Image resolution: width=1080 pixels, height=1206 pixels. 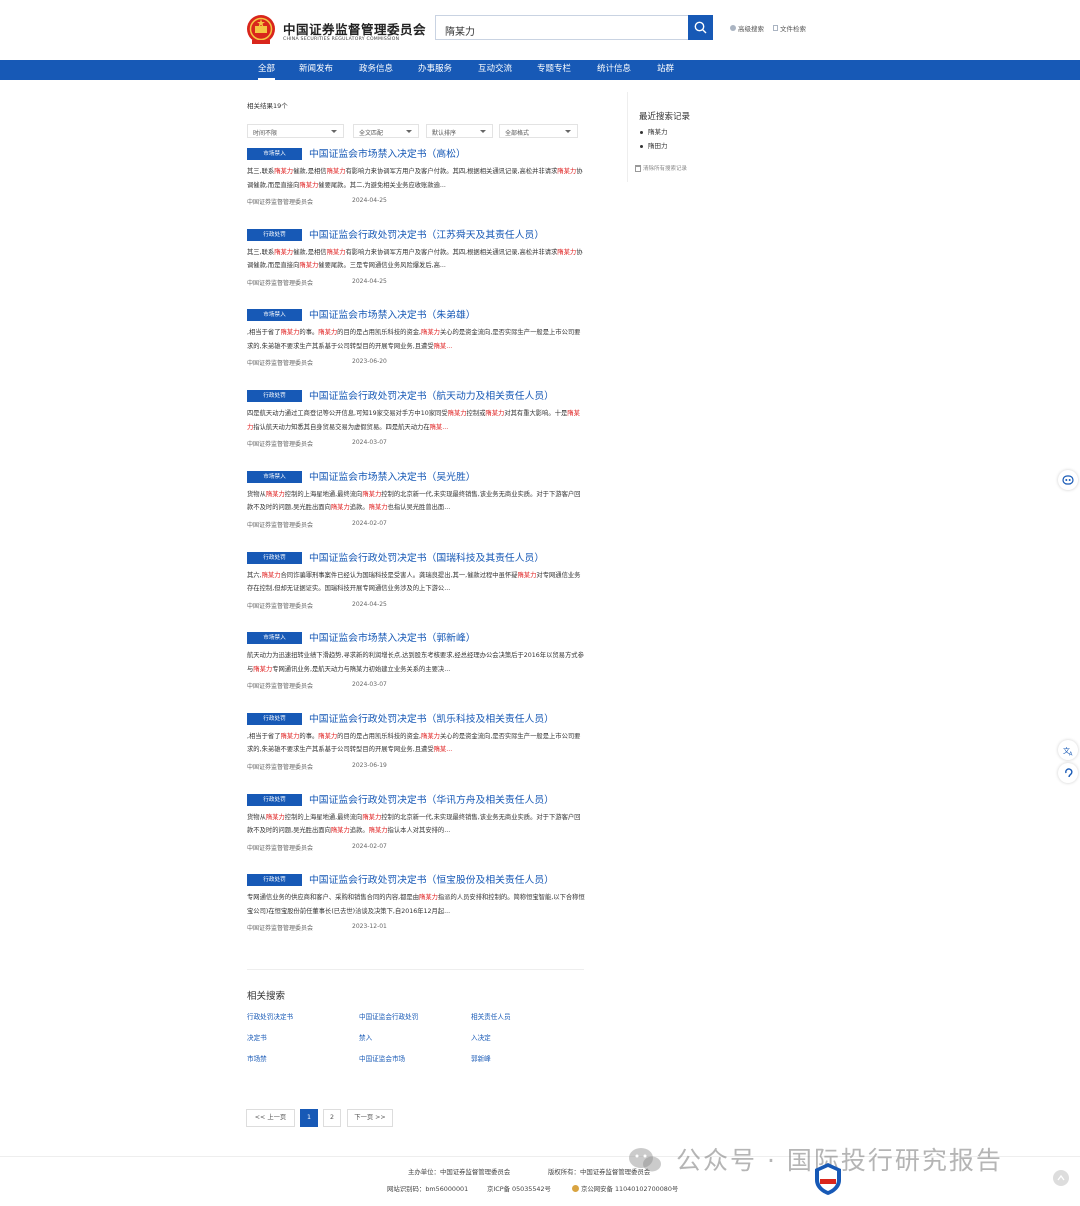 I want to click on snippet-text: 控制或, so click(x=476, y=414).